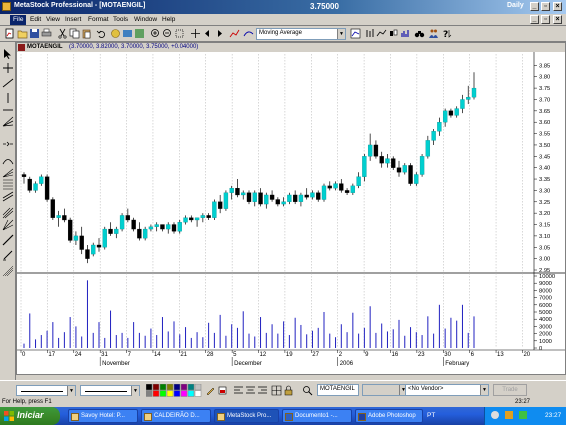 This screenshot has height=425, width=566. I want to click on print-icon, so click(46, 33).